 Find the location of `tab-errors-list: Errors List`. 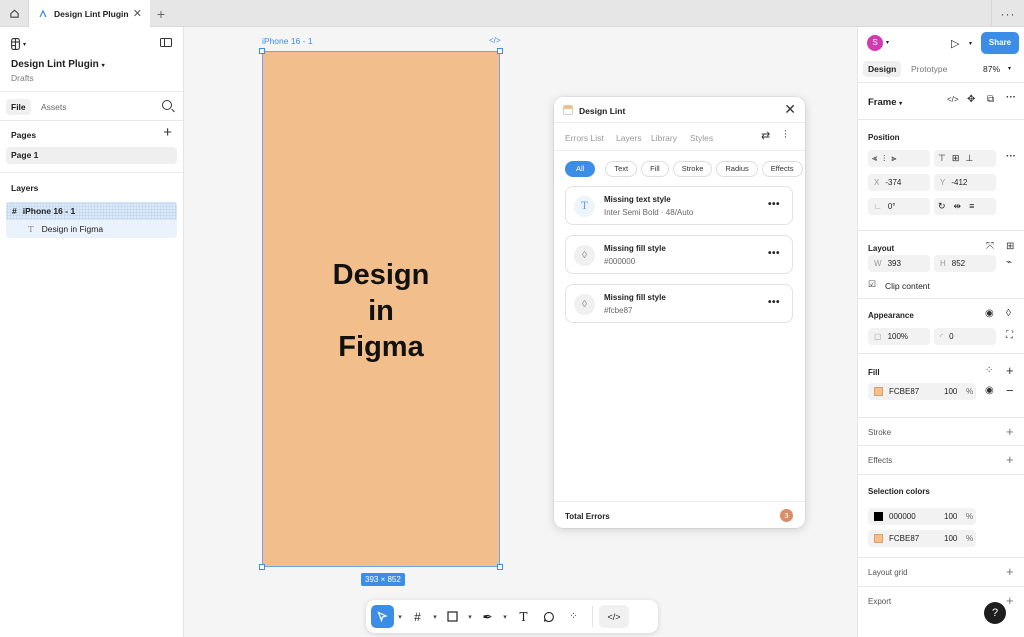

tab-errors-list: Errors List is located at coordinates (584, 138).